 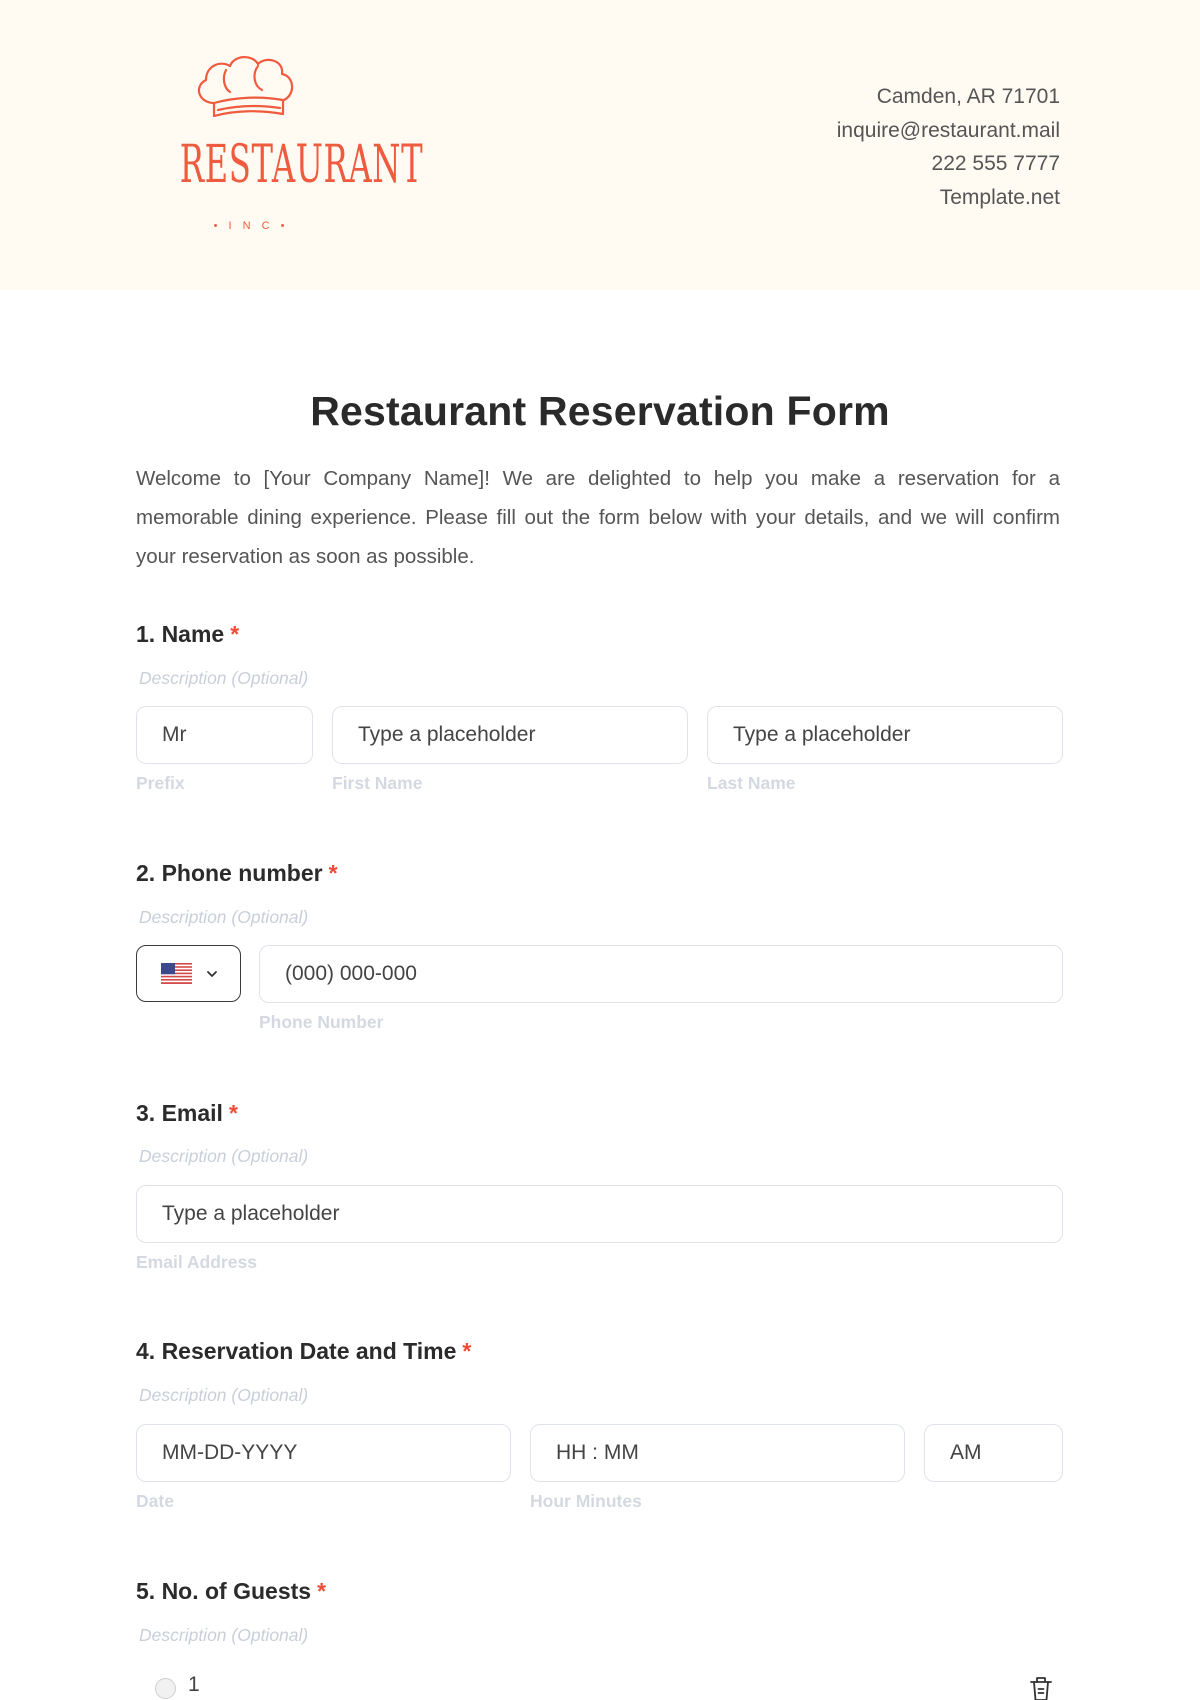 I want to click on phone-number-sublabel: Phone Number, so click(x=321, y=1022).